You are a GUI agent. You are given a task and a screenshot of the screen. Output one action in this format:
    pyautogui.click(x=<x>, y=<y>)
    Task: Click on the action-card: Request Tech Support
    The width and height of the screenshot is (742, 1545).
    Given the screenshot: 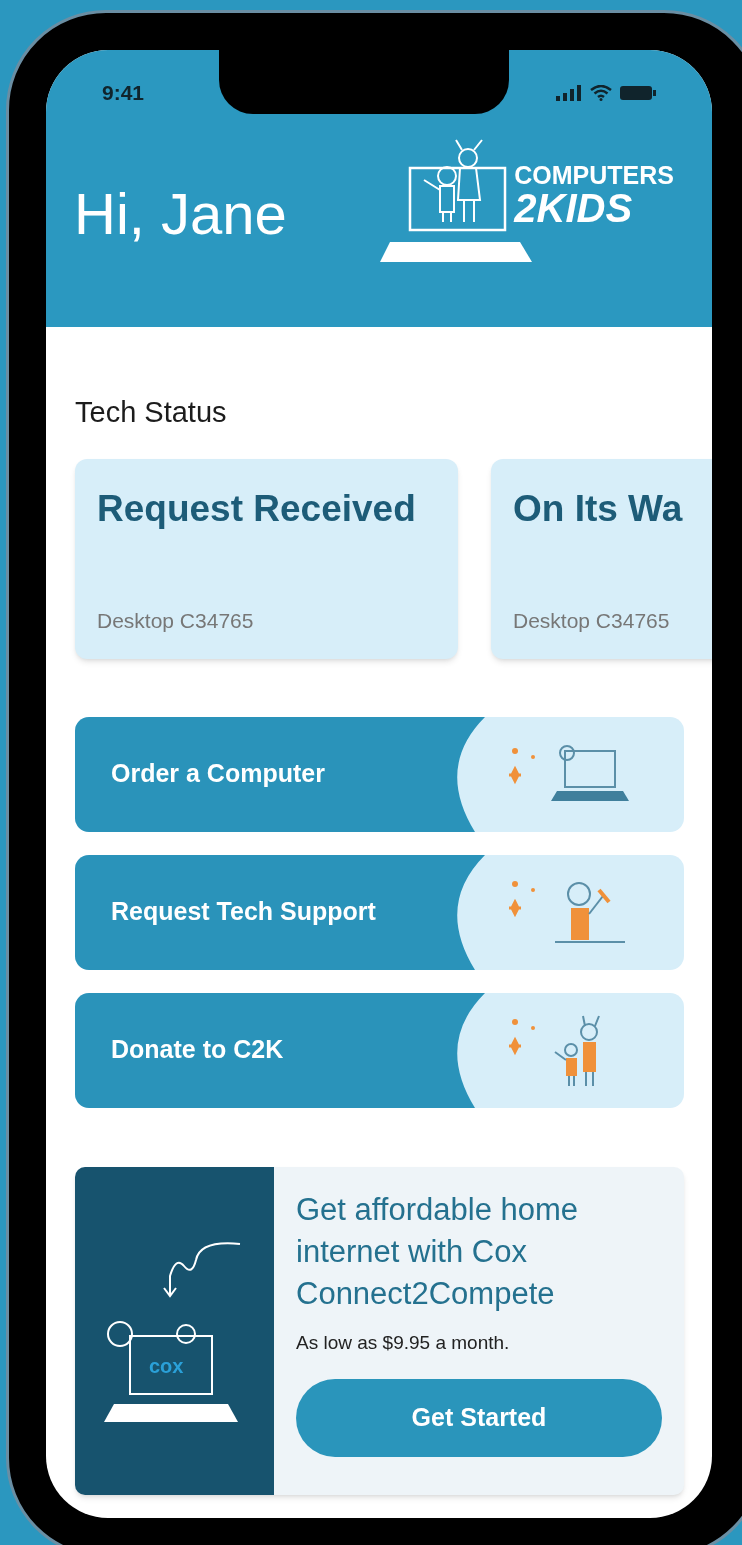 What is the action you would take?
    pyautogui.click(x=379, y=912)
    